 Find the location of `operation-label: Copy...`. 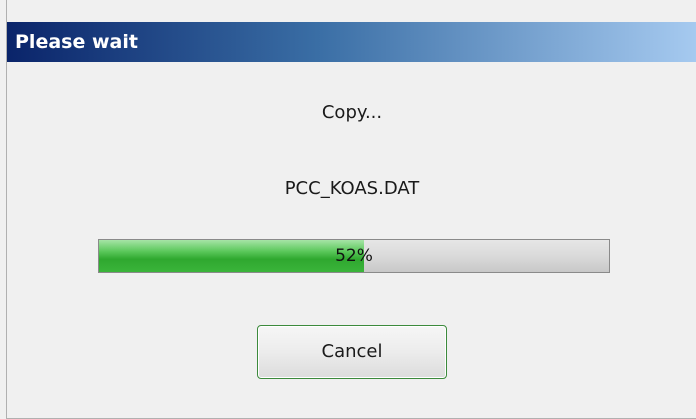

operation-label: Copy... is located at coordinates (352, 112).